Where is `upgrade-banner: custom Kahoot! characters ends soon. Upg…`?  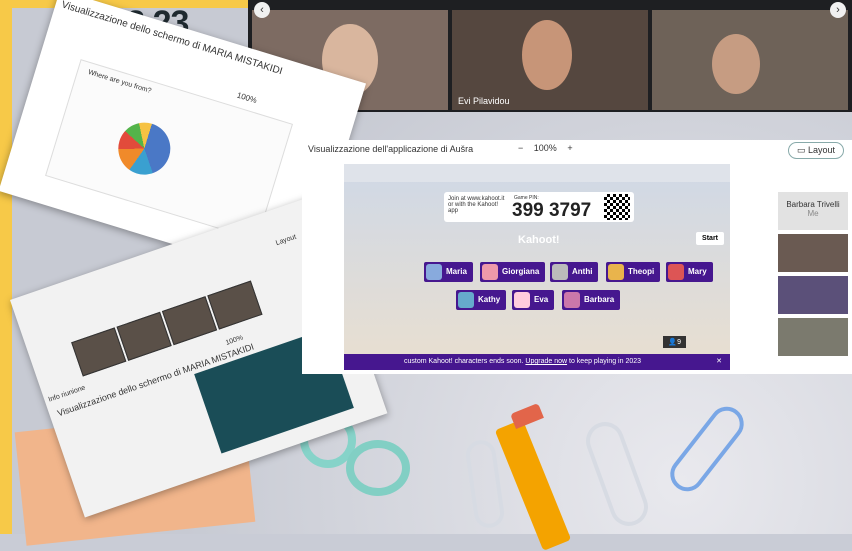 upgrade-banner: custom Kahoot! characters ends soon. Upg… is located at coordinates (537, 362).